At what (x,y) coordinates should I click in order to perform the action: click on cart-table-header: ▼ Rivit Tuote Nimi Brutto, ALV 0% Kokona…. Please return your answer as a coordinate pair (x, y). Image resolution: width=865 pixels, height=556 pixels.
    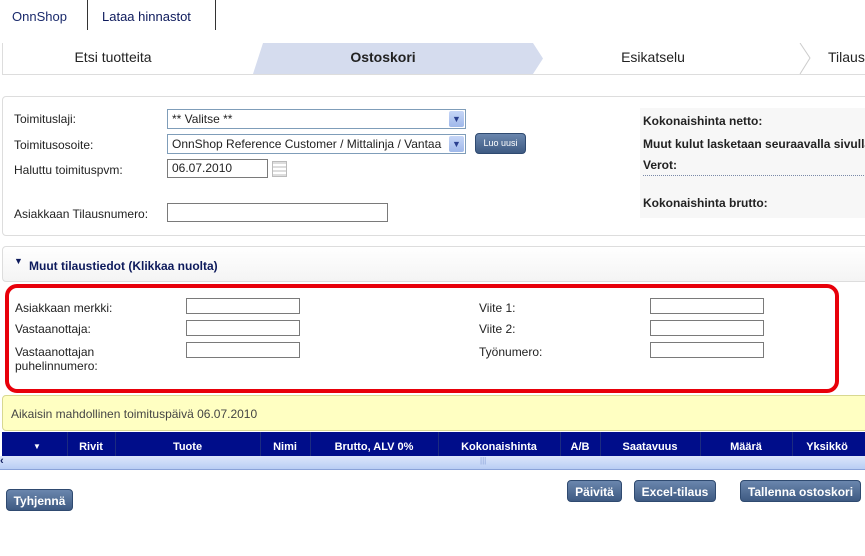
    Looking at the image, I should click on (433, 444).